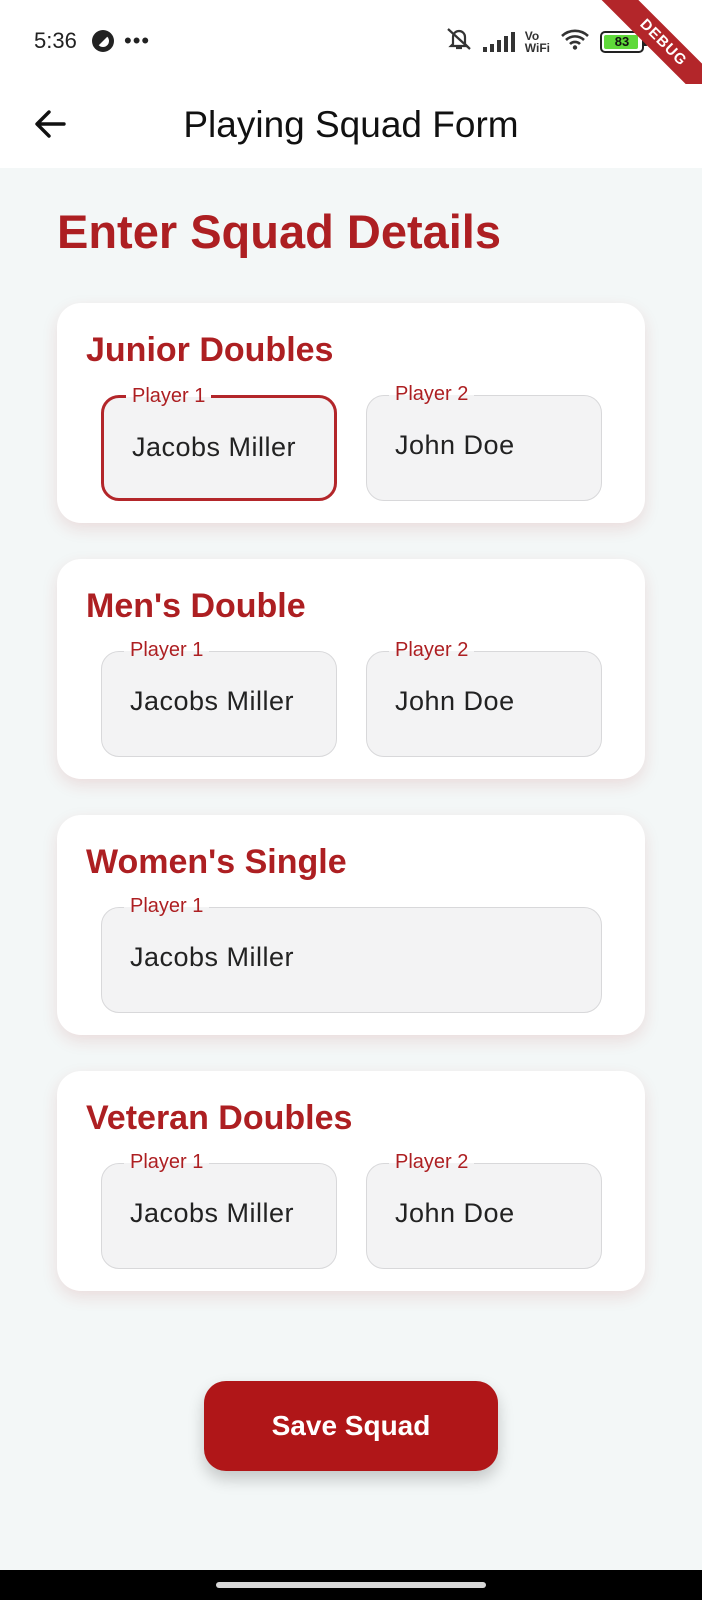 The image size is (702, 1600). Describe the element at coordinates (279, 231) in the screenshot. I see `section-heading: Enter Squad Details` at that location.